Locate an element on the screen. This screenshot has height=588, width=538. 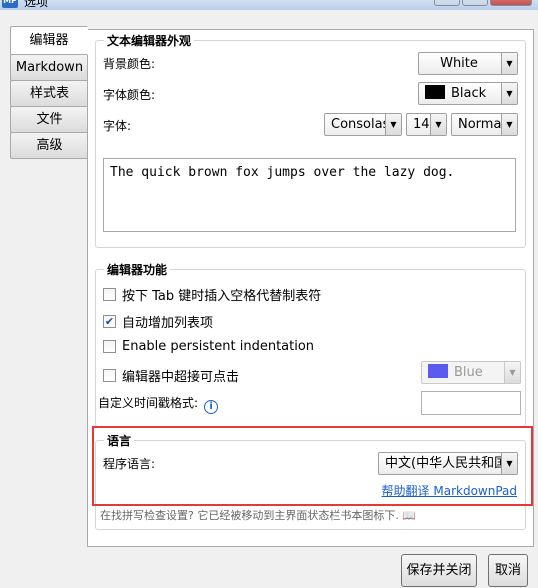
auto-list-option: ✔ 自动增加列表项 is located at coordinates (158, 321).